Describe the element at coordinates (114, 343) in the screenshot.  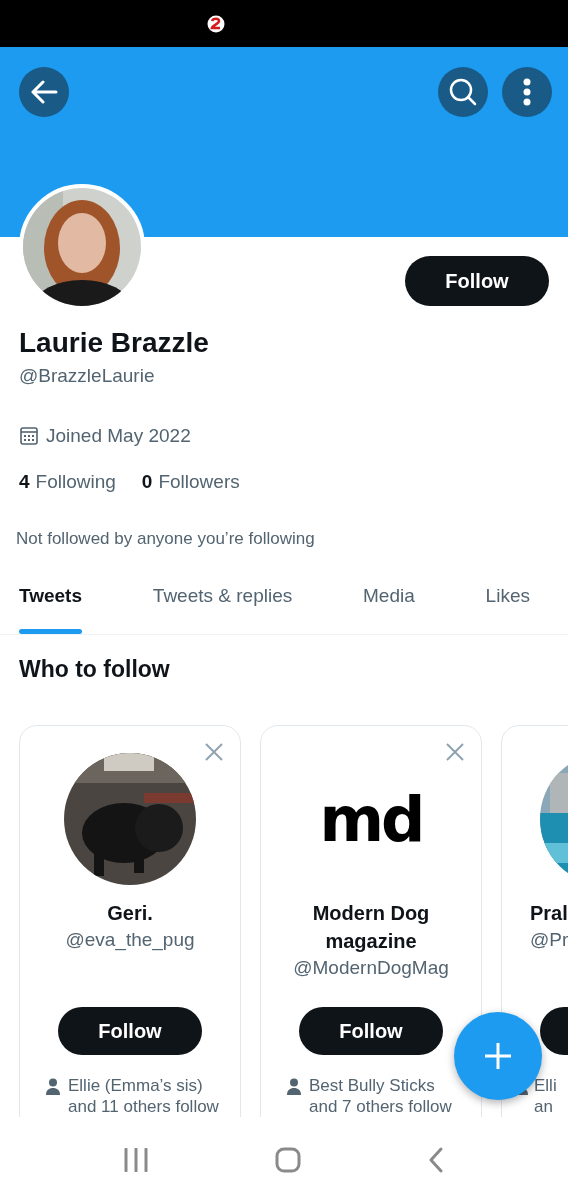
I see `profile-name: Laurie Brazzle` at that location.